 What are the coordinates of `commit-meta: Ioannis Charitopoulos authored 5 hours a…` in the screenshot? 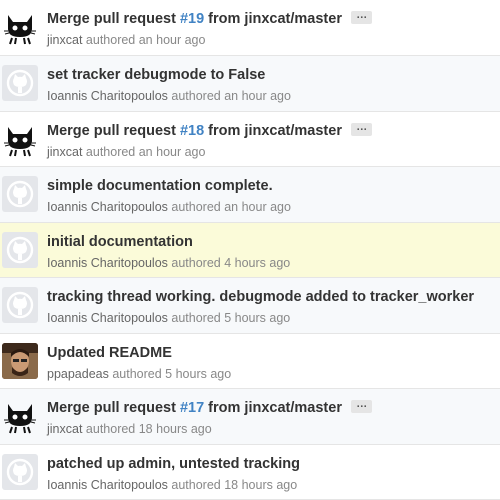 It's located at (168, 318).